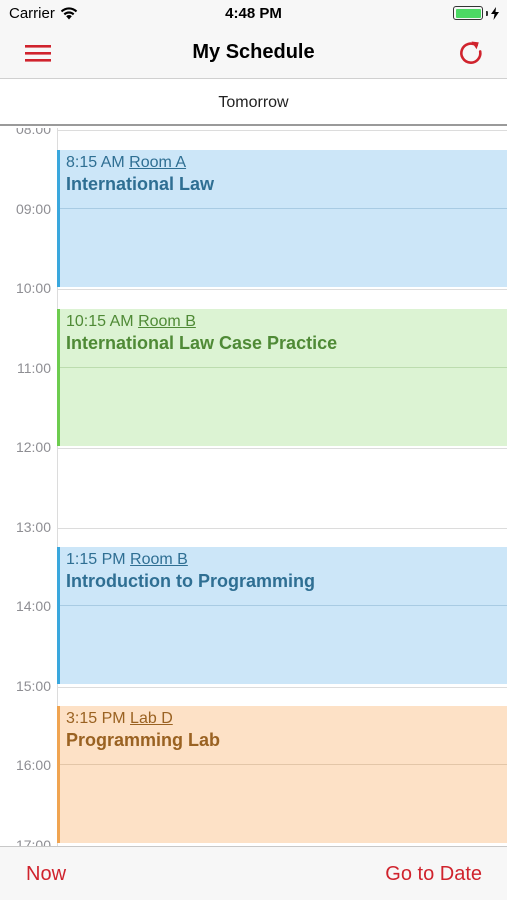 The width and height of the screenshot is (507, 900). I want to click on charging-bolt-icon, so click(495, 13).